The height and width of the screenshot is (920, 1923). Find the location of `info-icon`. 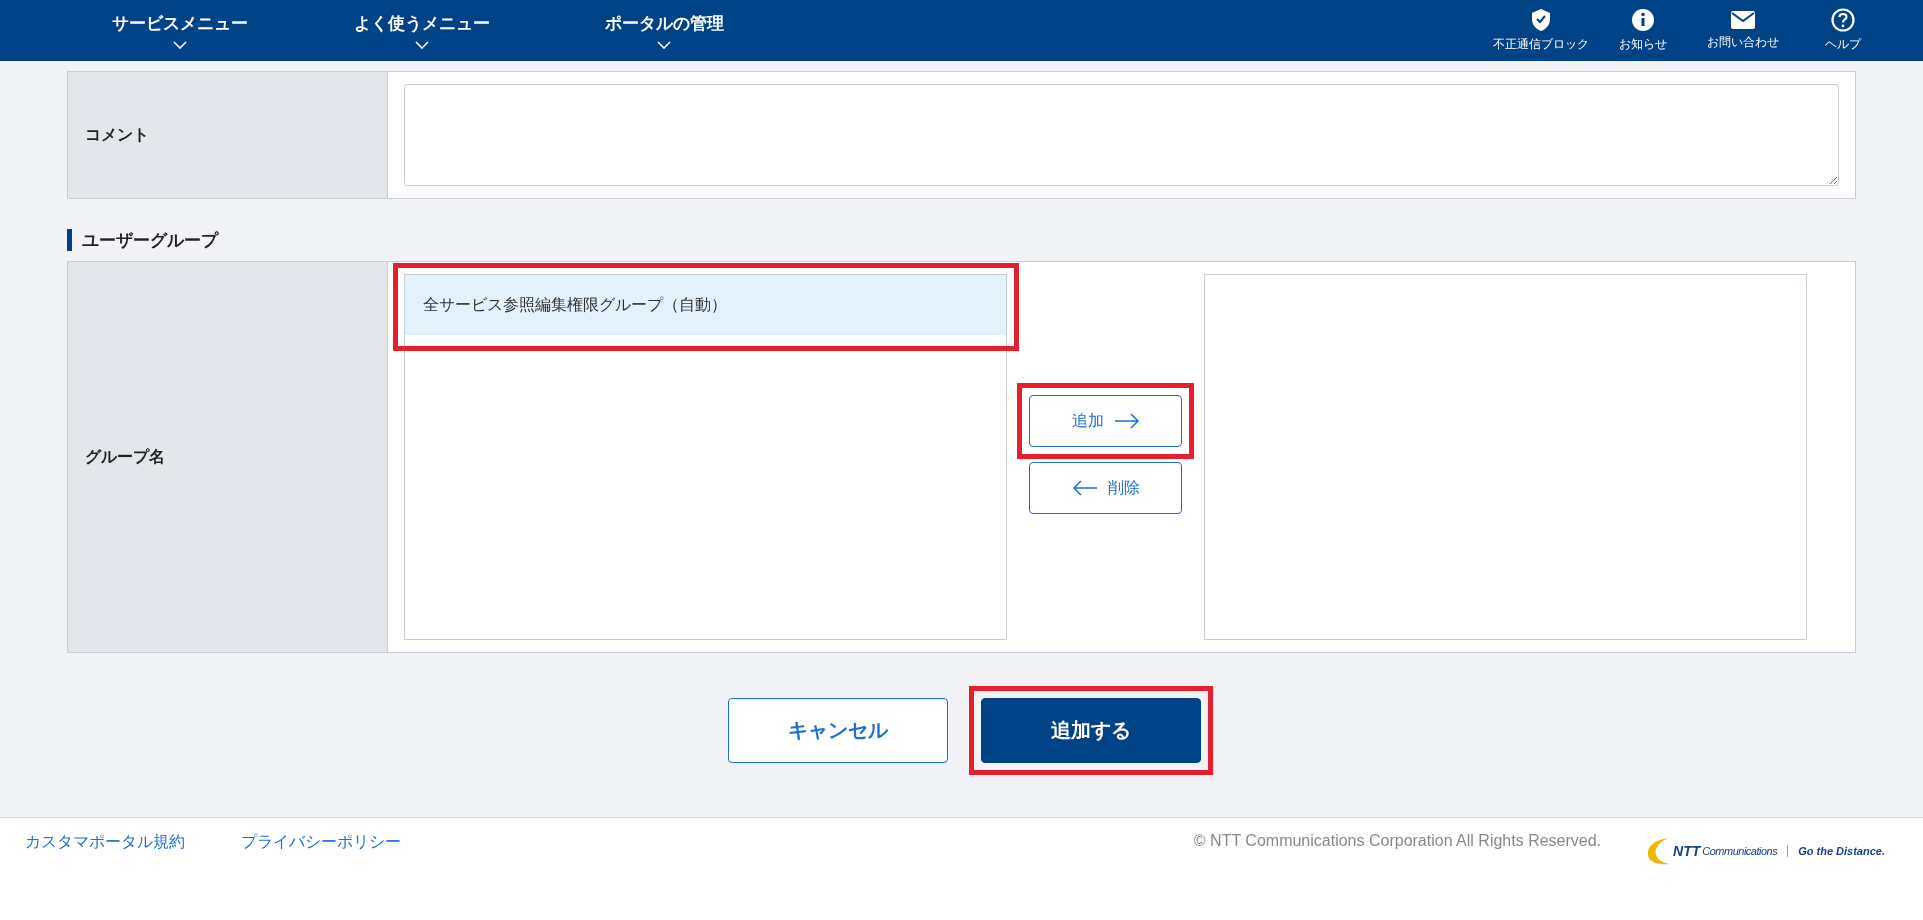

info-icon is located at coordinates (1643, 20).